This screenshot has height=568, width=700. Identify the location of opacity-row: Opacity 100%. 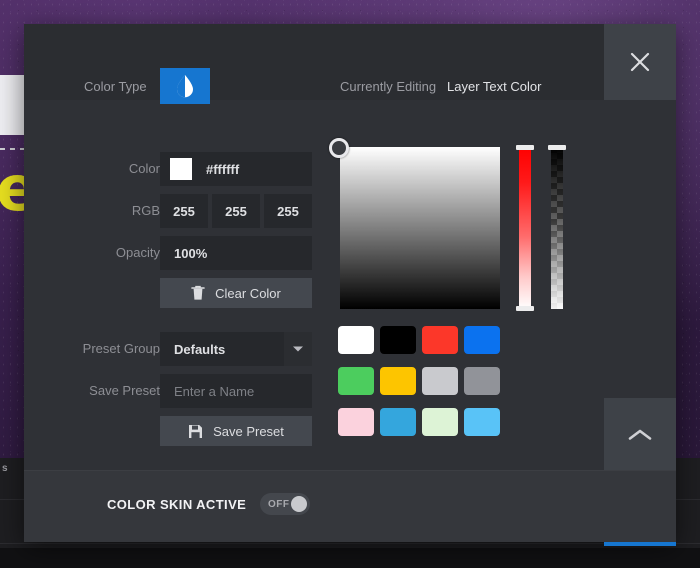
(174, 253).